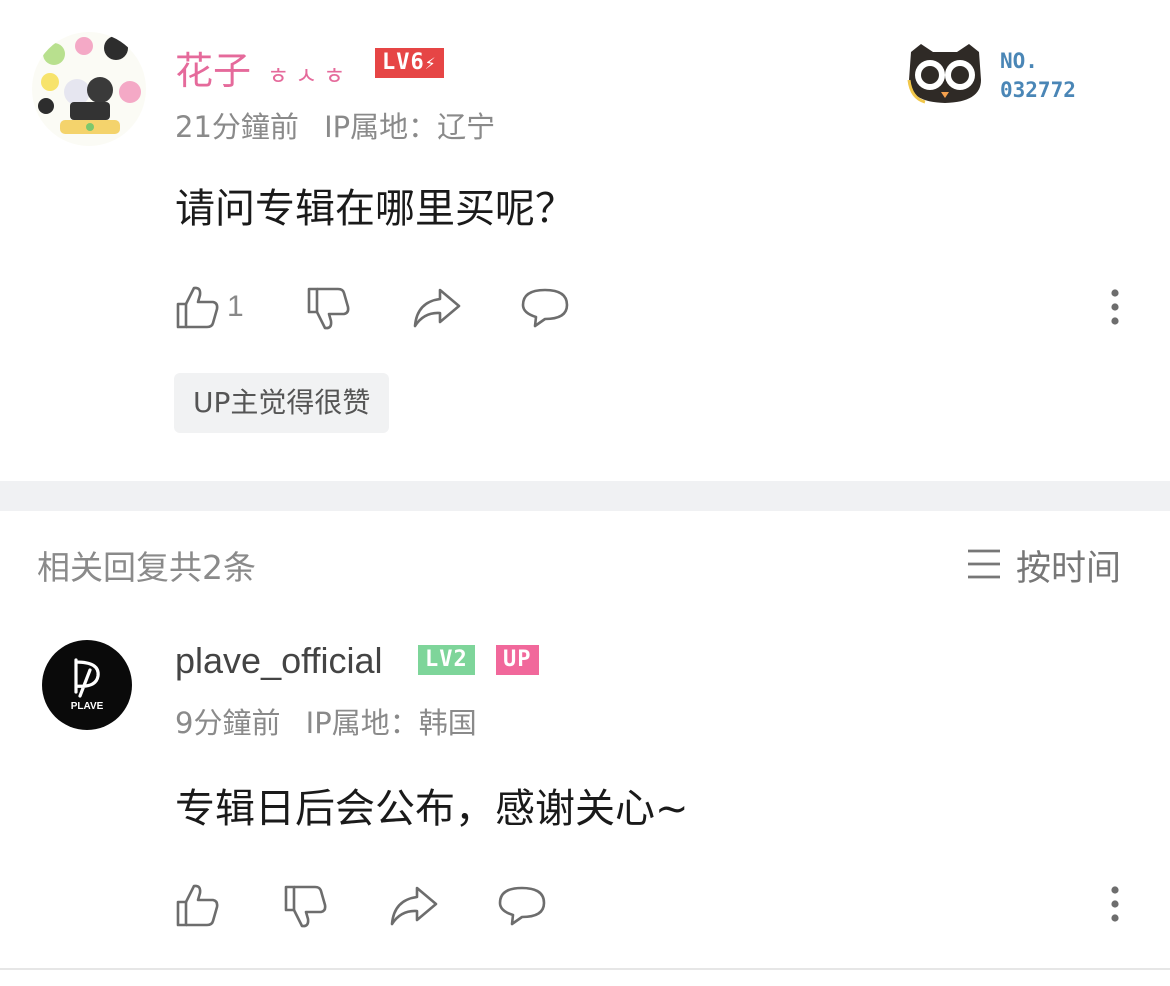 The height and width of the screenshot is (986, 1170). What do you see at coordinates (309, 76) in the screenshot?
I see `author-suffix: ㅎㅅㅎ` at bounding box center [309, 76].